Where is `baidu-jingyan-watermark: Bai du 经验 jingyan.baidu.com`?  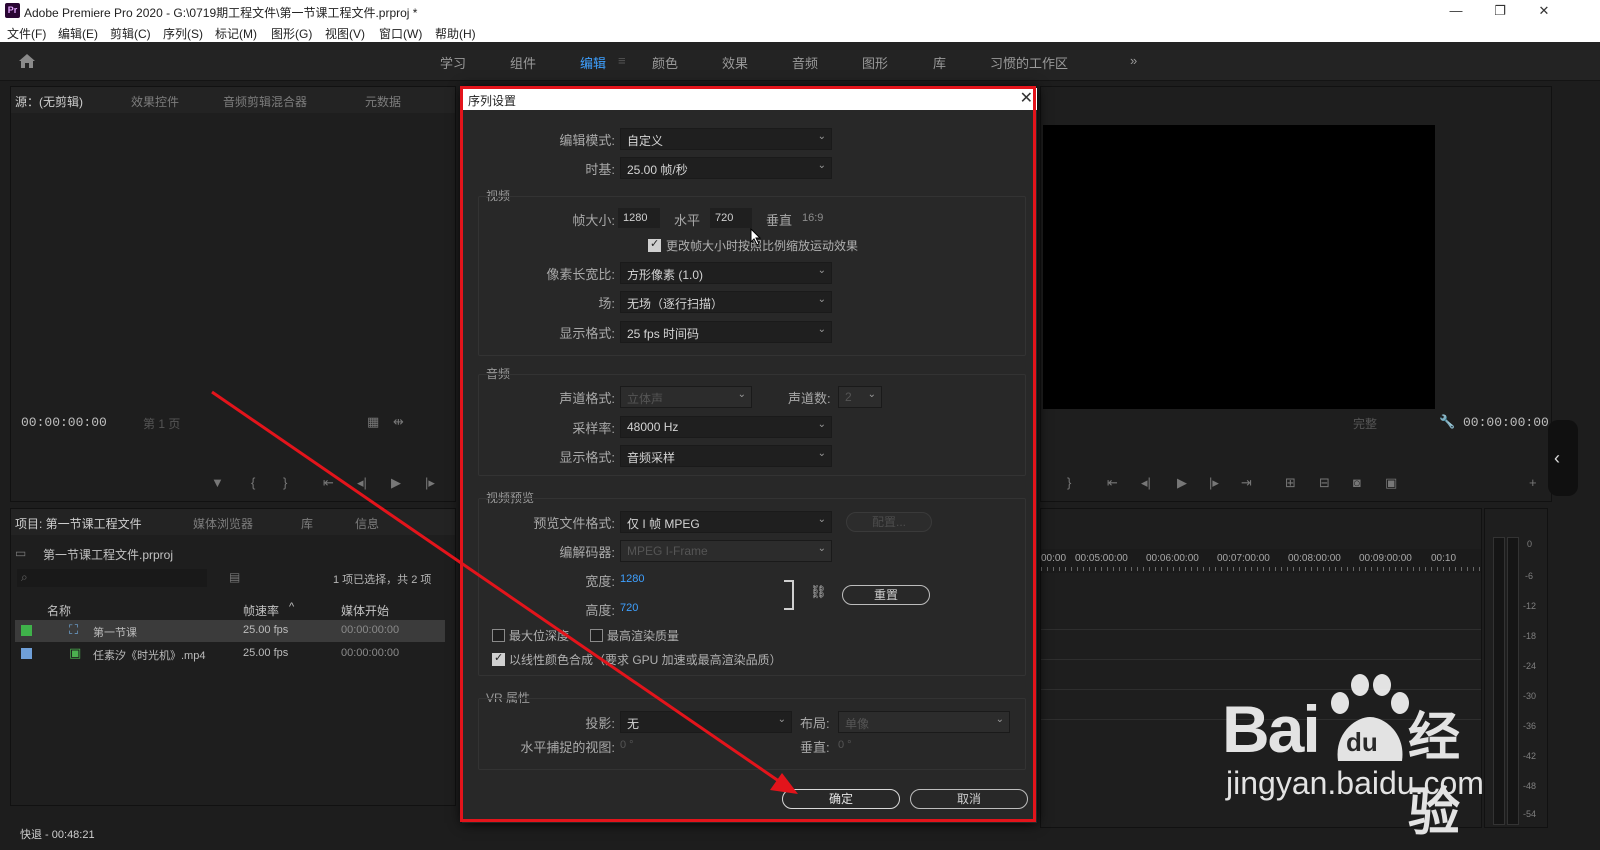 baidu-jingyan-watermark: Bai du 经验 jingyan.baidu.com is located at coordinates (1366, 757).